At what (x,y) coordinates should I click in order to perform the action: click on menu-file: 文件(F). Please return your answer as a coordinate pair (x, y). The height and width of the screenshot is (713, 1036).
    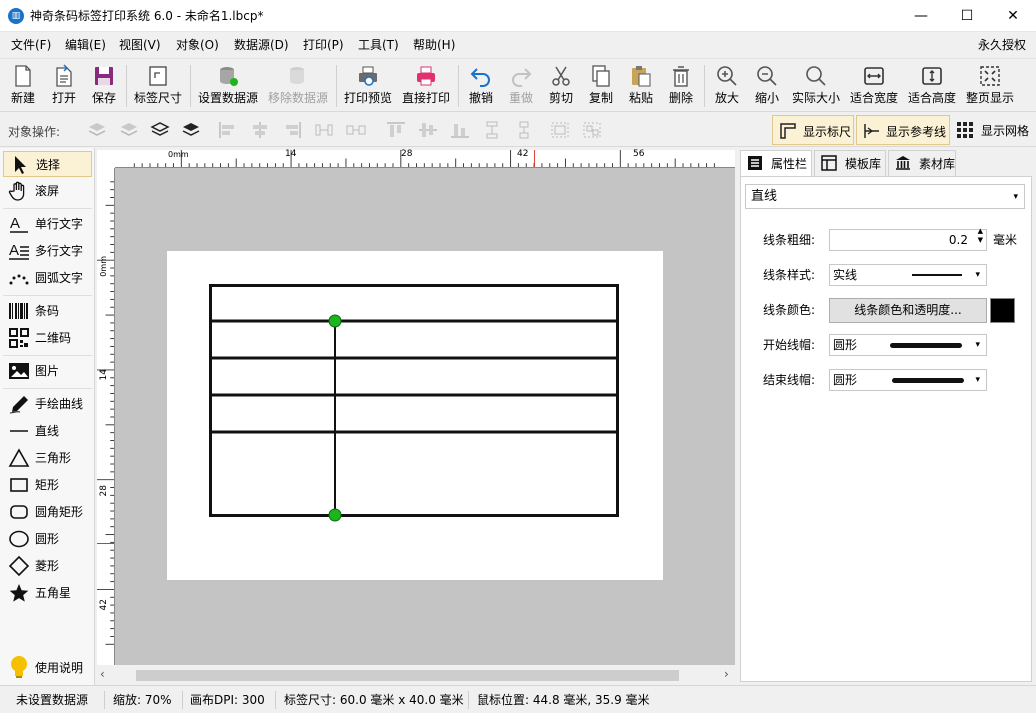
    Looking at the image, I should click on (31, 45).